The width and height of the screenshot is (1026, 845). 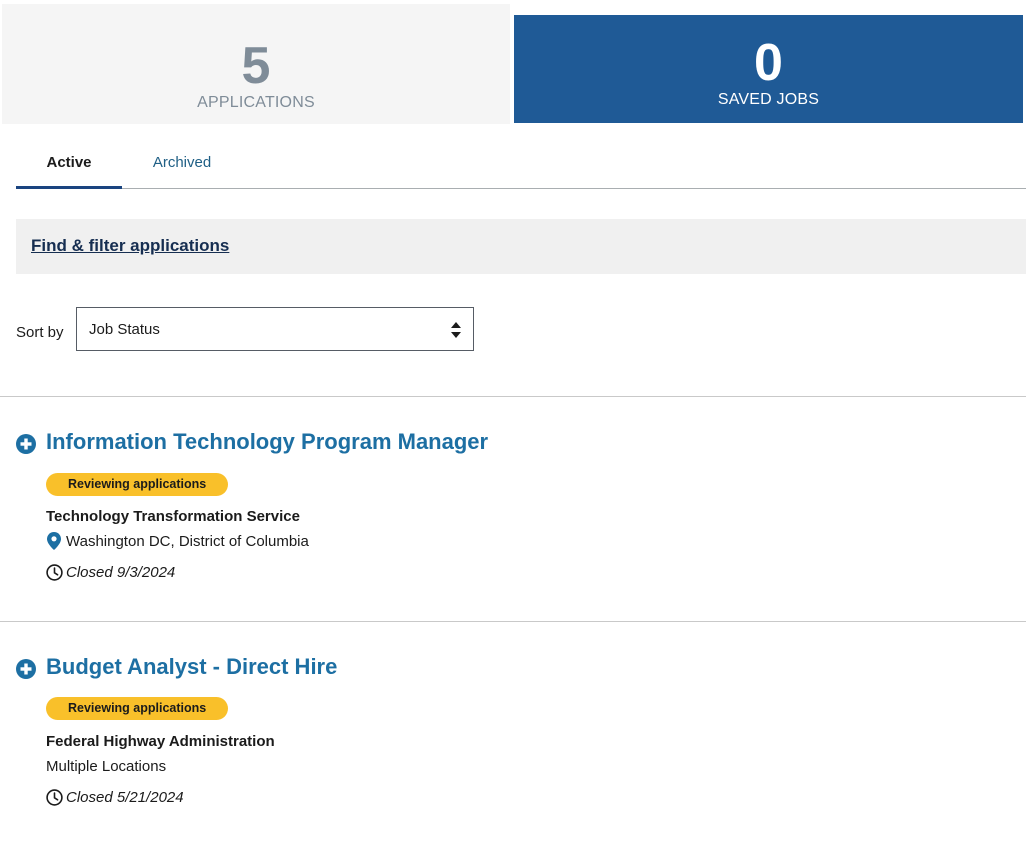 I want to click on applications-tile: 5 APPLICATIONS, so click(x=256, y=64).